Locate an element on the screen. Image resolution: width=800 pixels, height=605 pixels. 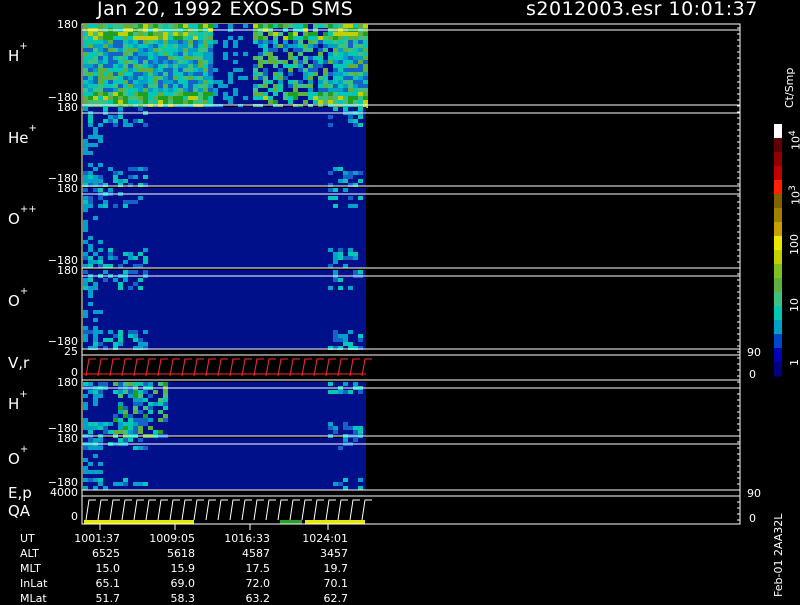
footer-value: 1009:05 is located at coordinates (172, 538).